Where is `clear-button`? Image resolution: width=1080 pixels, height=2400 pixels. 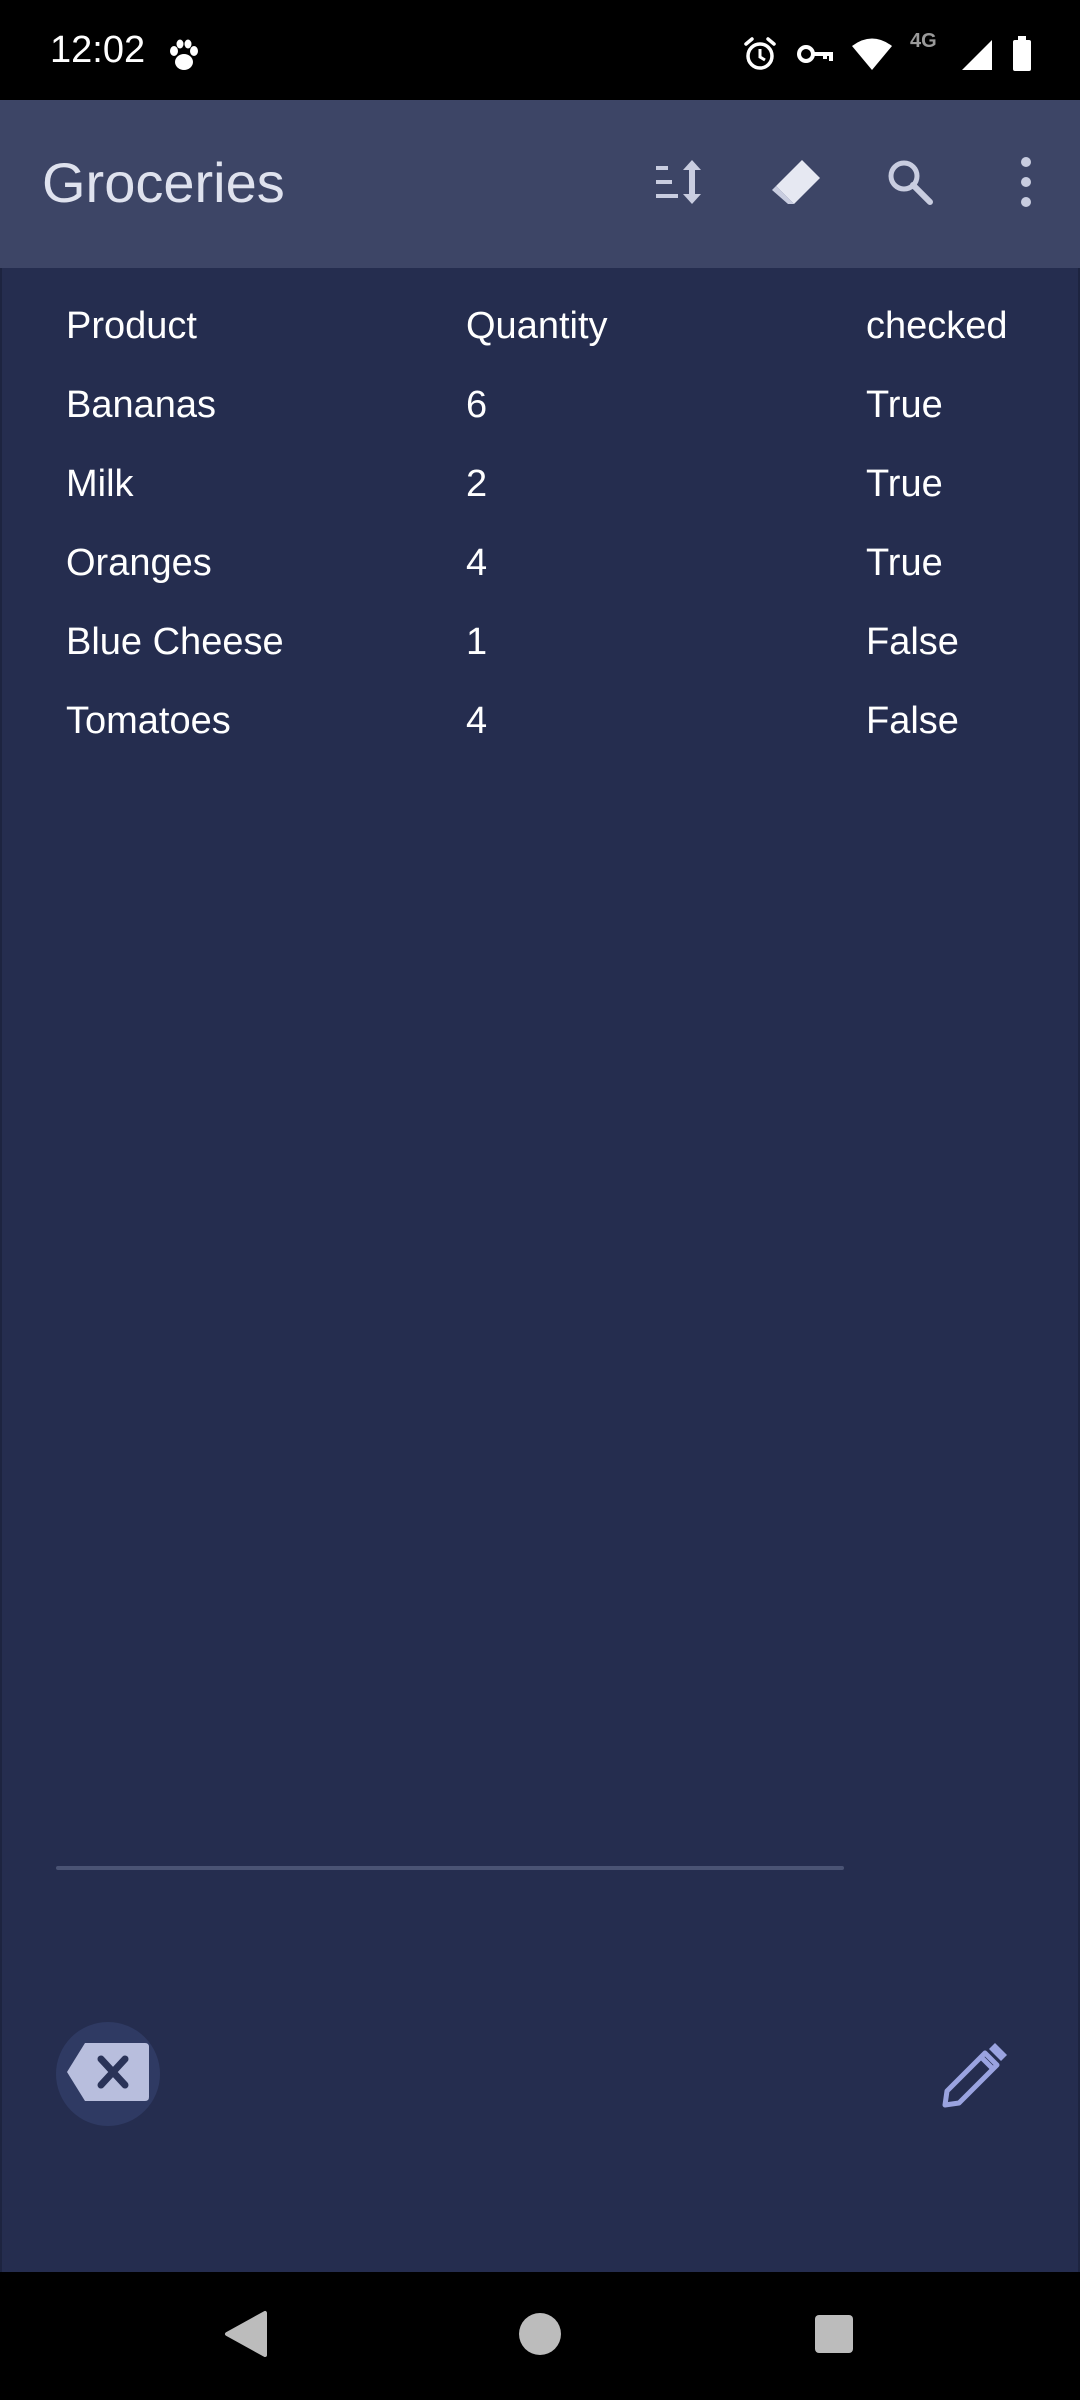
clear-button is located at coordinates (108, 2074).